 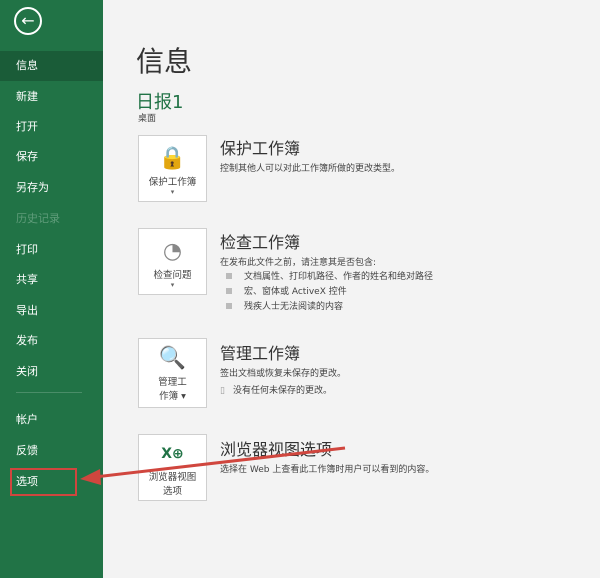 What do you see at coordinates (213, 465) in the screenshot?
I see `annotation-arrow` at bounding box center [213, 465].